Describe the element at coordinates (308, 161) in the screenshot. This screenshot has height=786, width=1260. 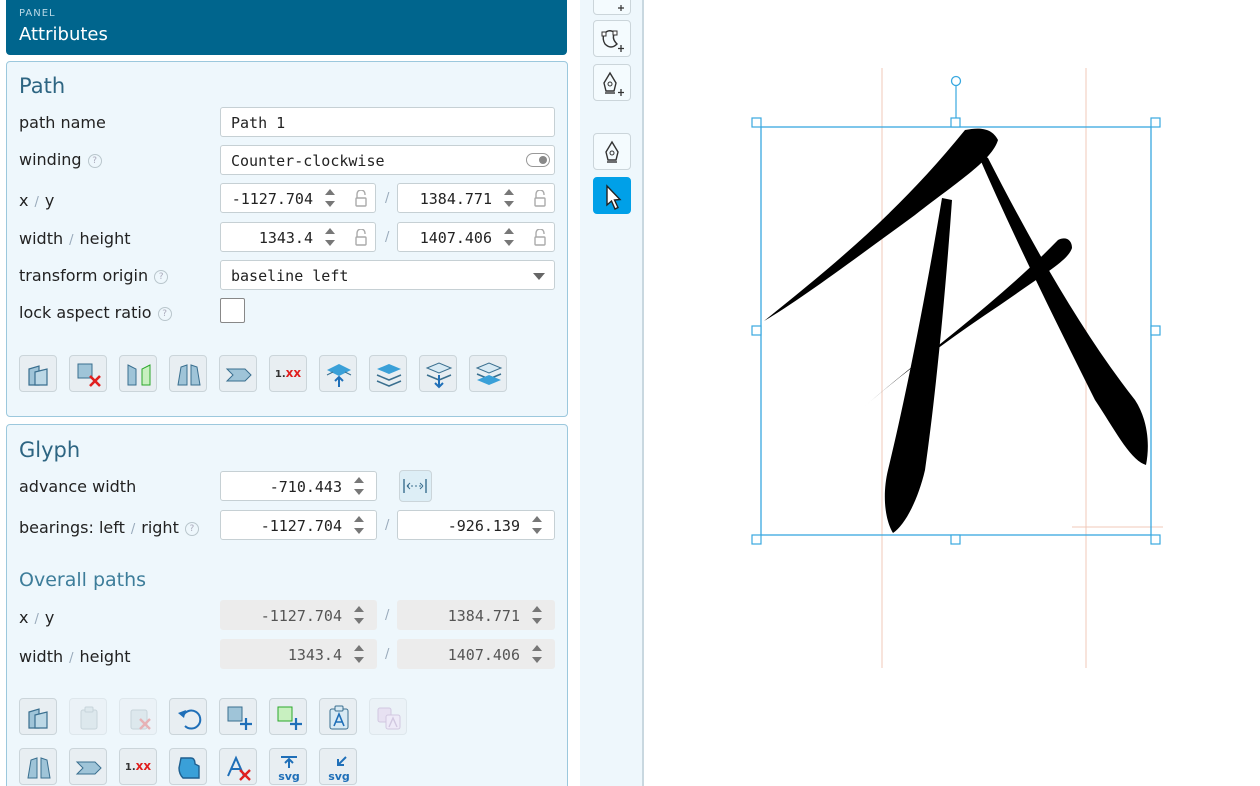
I see `winding-value: Counter-clockwise` at that location.